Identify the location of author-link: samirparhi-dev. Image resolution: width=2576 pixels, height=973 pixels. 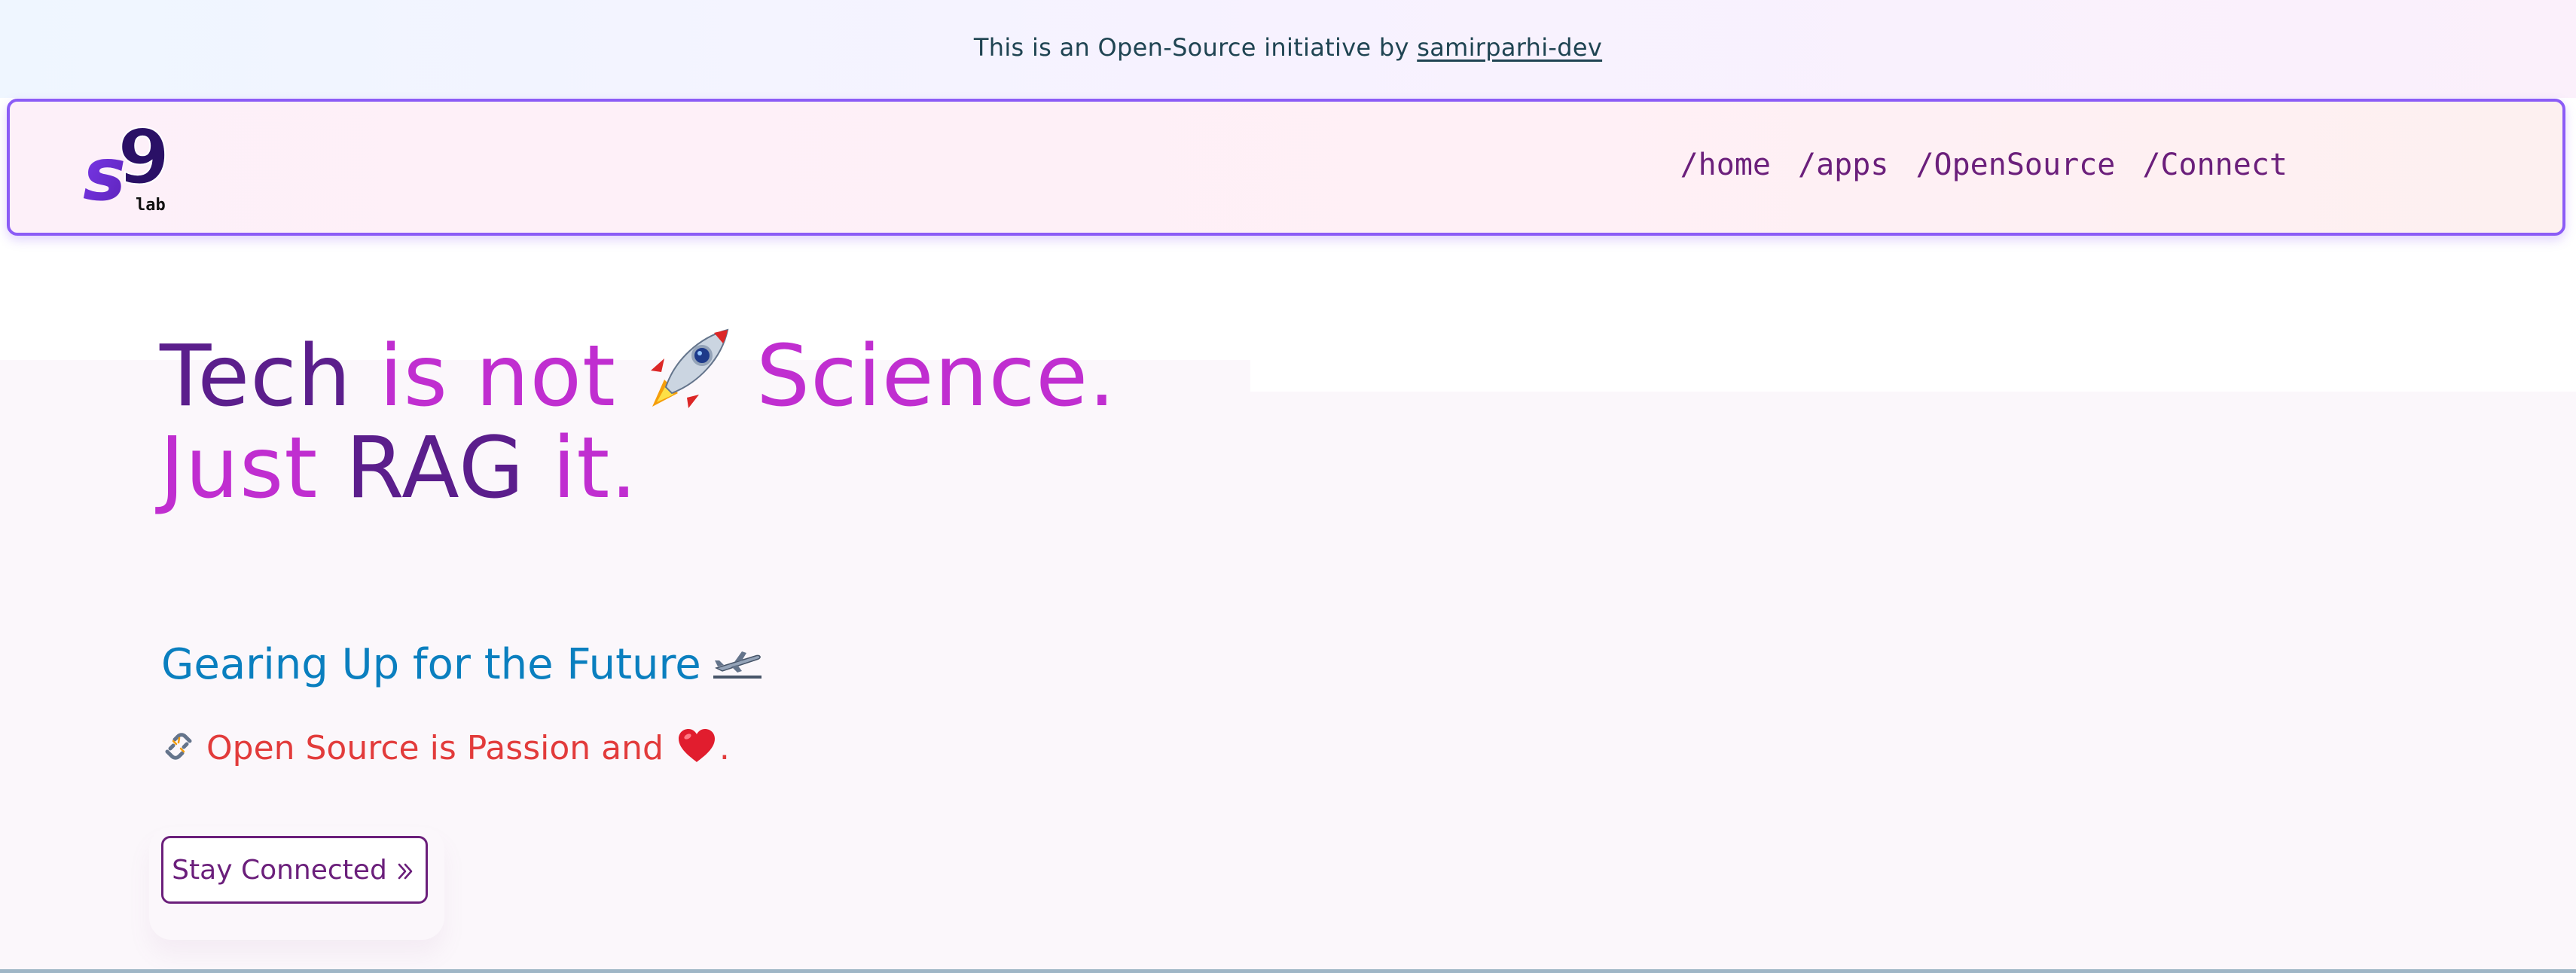
(1510, 47).